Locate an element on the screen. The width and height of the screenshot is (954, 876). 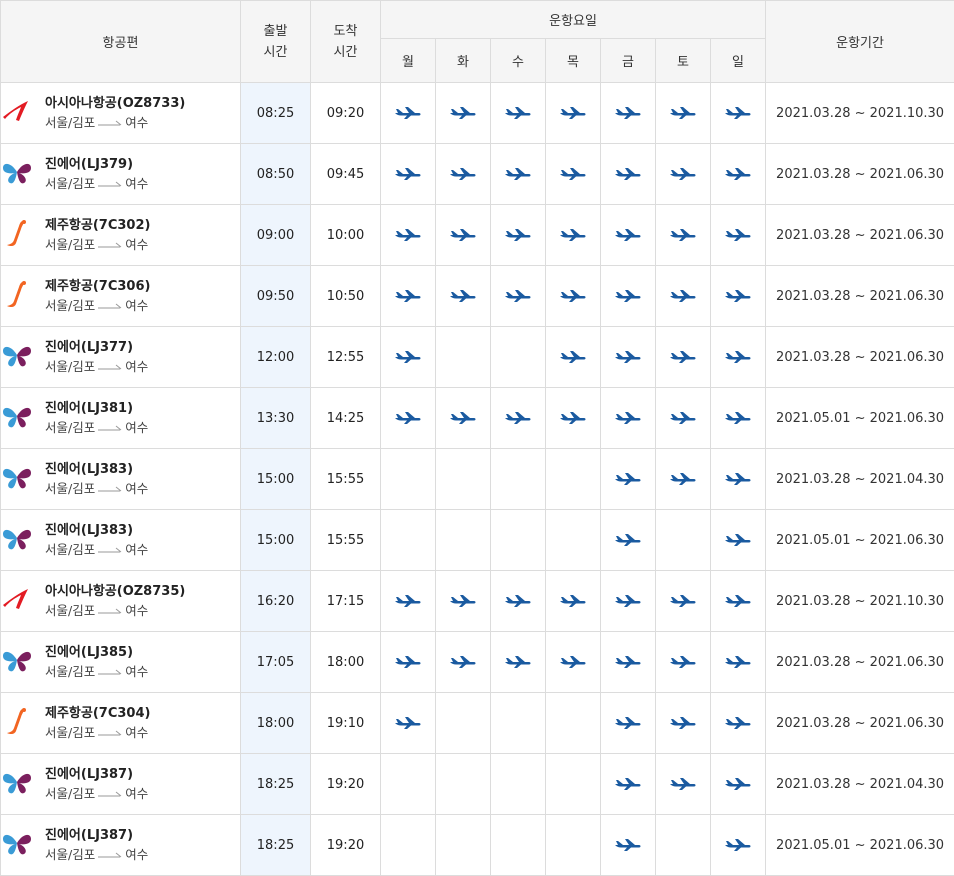
departure-time: 18:25 is located at coordinates (276, 784).